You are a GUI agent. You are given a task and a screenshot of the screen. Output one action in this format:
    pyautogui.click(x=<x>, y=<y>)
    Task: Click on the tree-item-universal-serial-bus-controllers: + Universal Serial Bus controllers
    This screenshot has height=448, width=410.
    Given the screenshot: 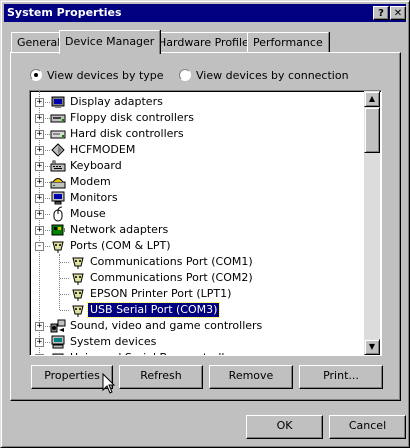 What is the action you would take?
    pyautogui.click(x=197, y=352)
    